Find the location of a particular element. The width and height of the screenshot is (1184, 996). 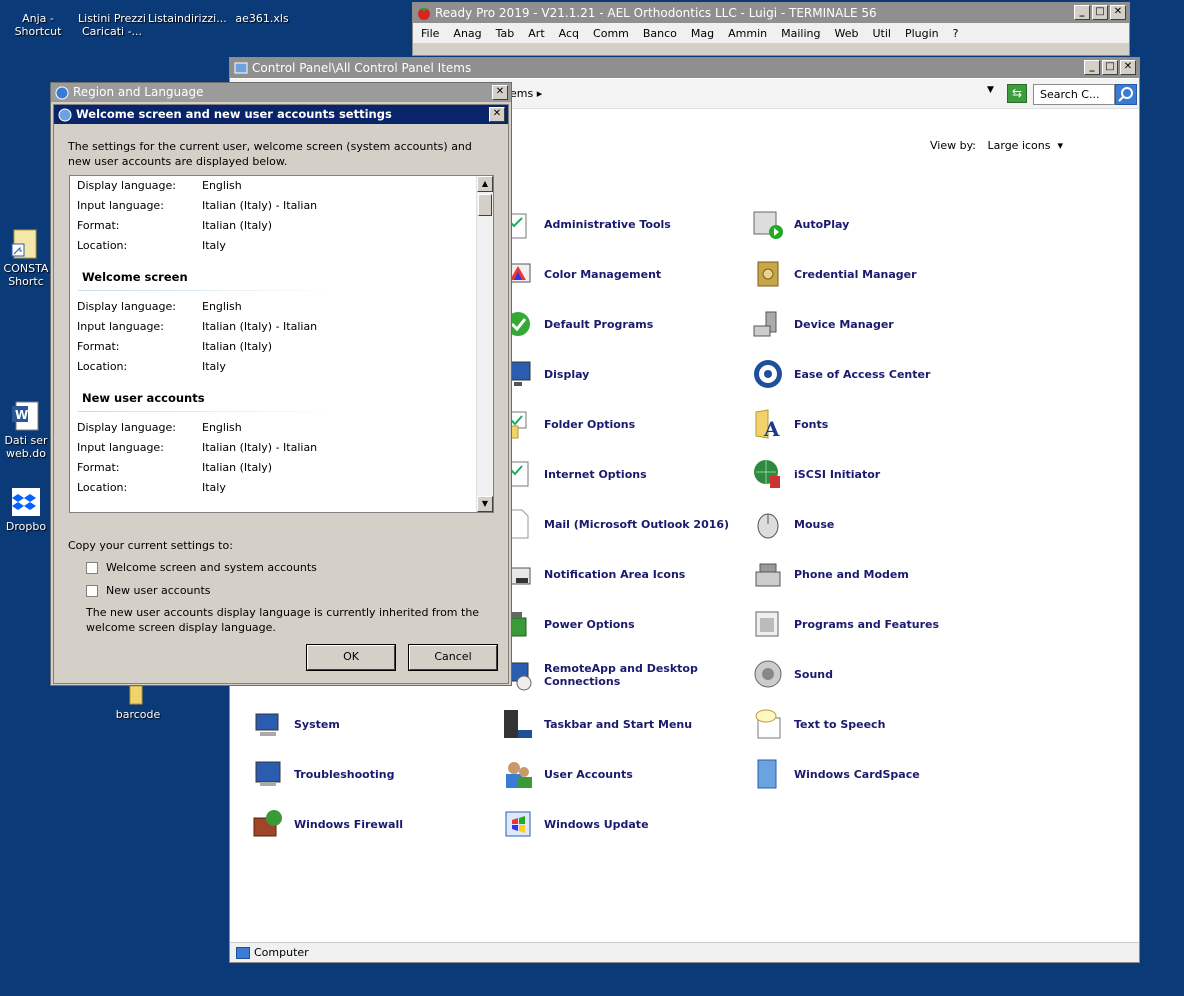

menu-util: Util is located at coordinates (882, 33).